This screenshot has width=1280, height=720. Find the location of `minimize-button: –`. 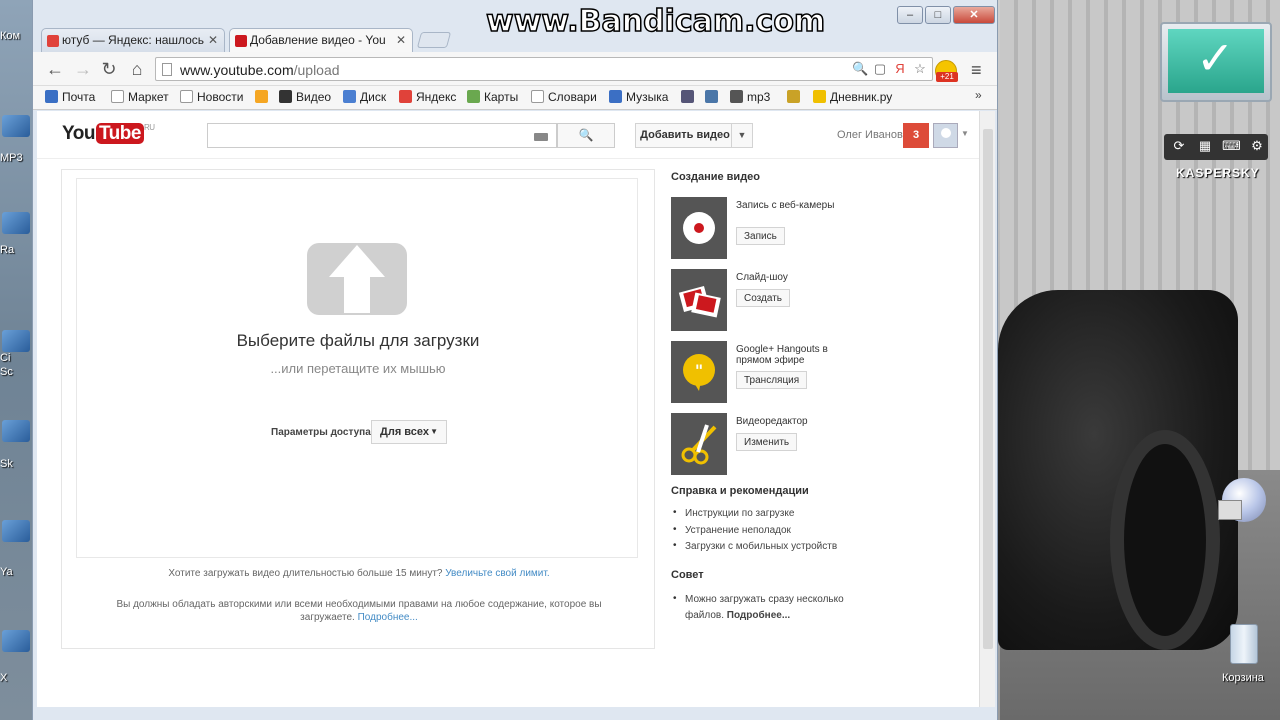

minimize-button: – is located at coordinates (910, 15).